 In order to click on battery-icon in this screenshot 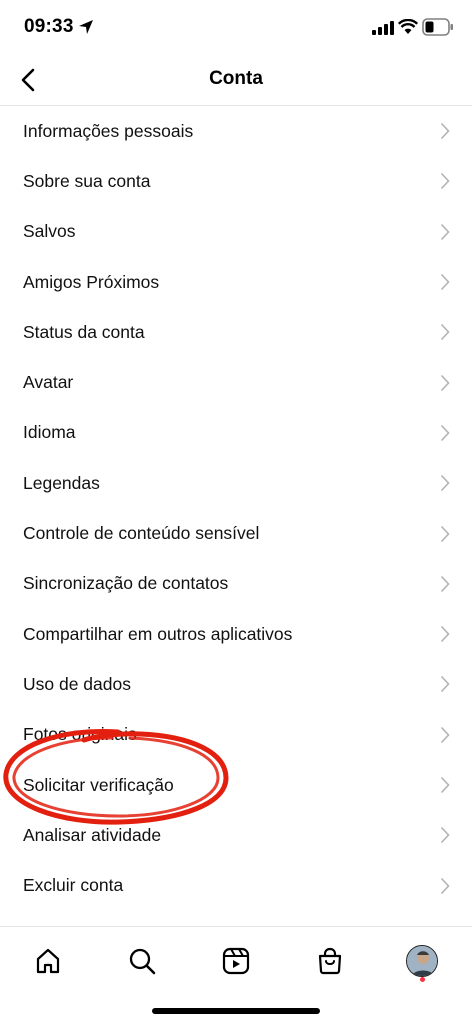, I will do `click(437, 27)`.